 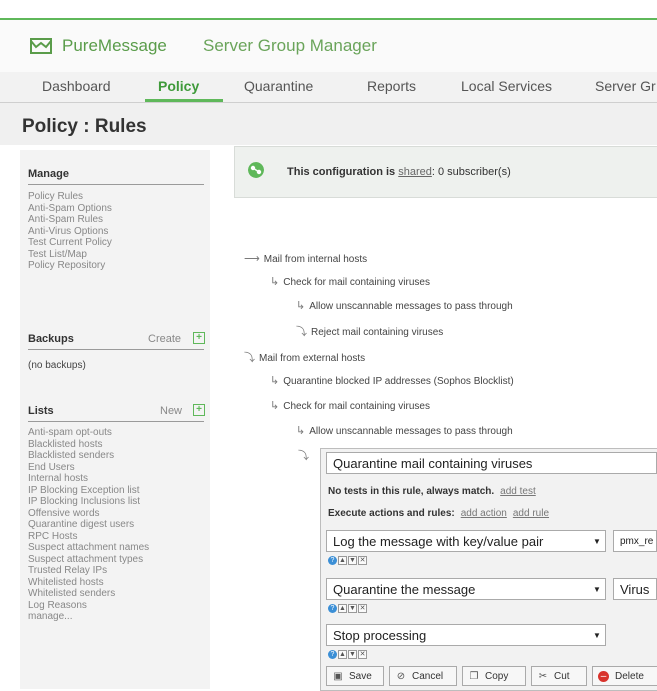 What do you see at coordinates (629, 676) in the screenshot?
I see `delete-label: Delete` at bounding box center [629, 676].